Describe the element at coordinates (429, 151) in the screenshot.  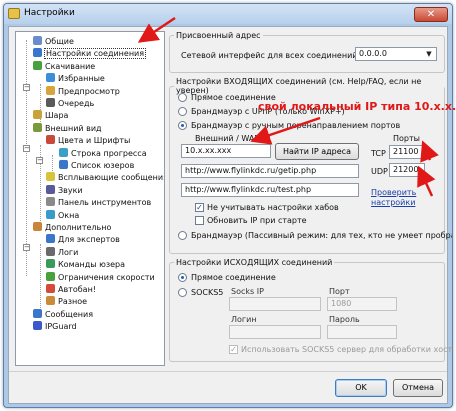
I see `arrow-to-tcp-icon` at that location.